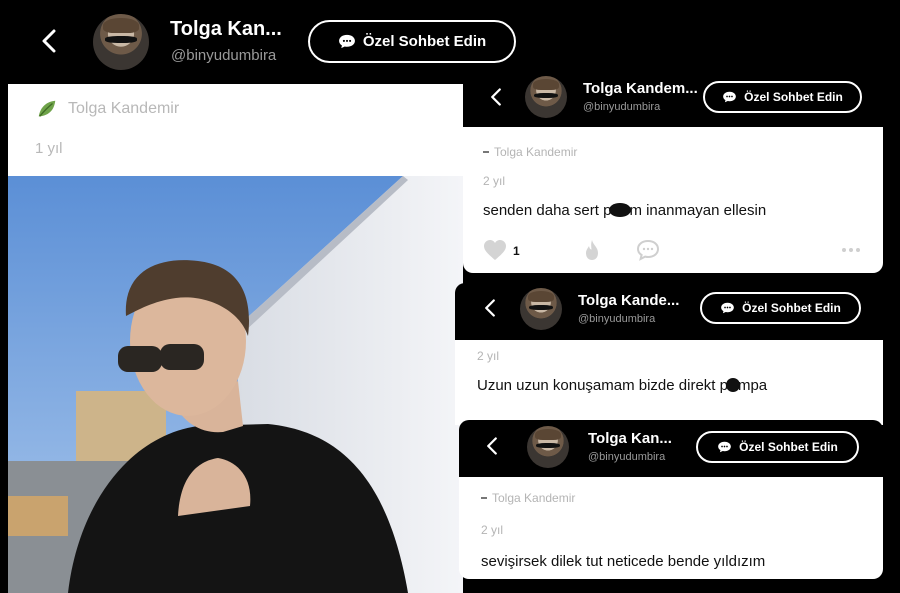 The width and height of the screenshot is (900, 593). Describe the element at coordinates (625, 210) in the screenshot. I see `post-text: senden daha sert pm inanmayan ellesin` at that location.